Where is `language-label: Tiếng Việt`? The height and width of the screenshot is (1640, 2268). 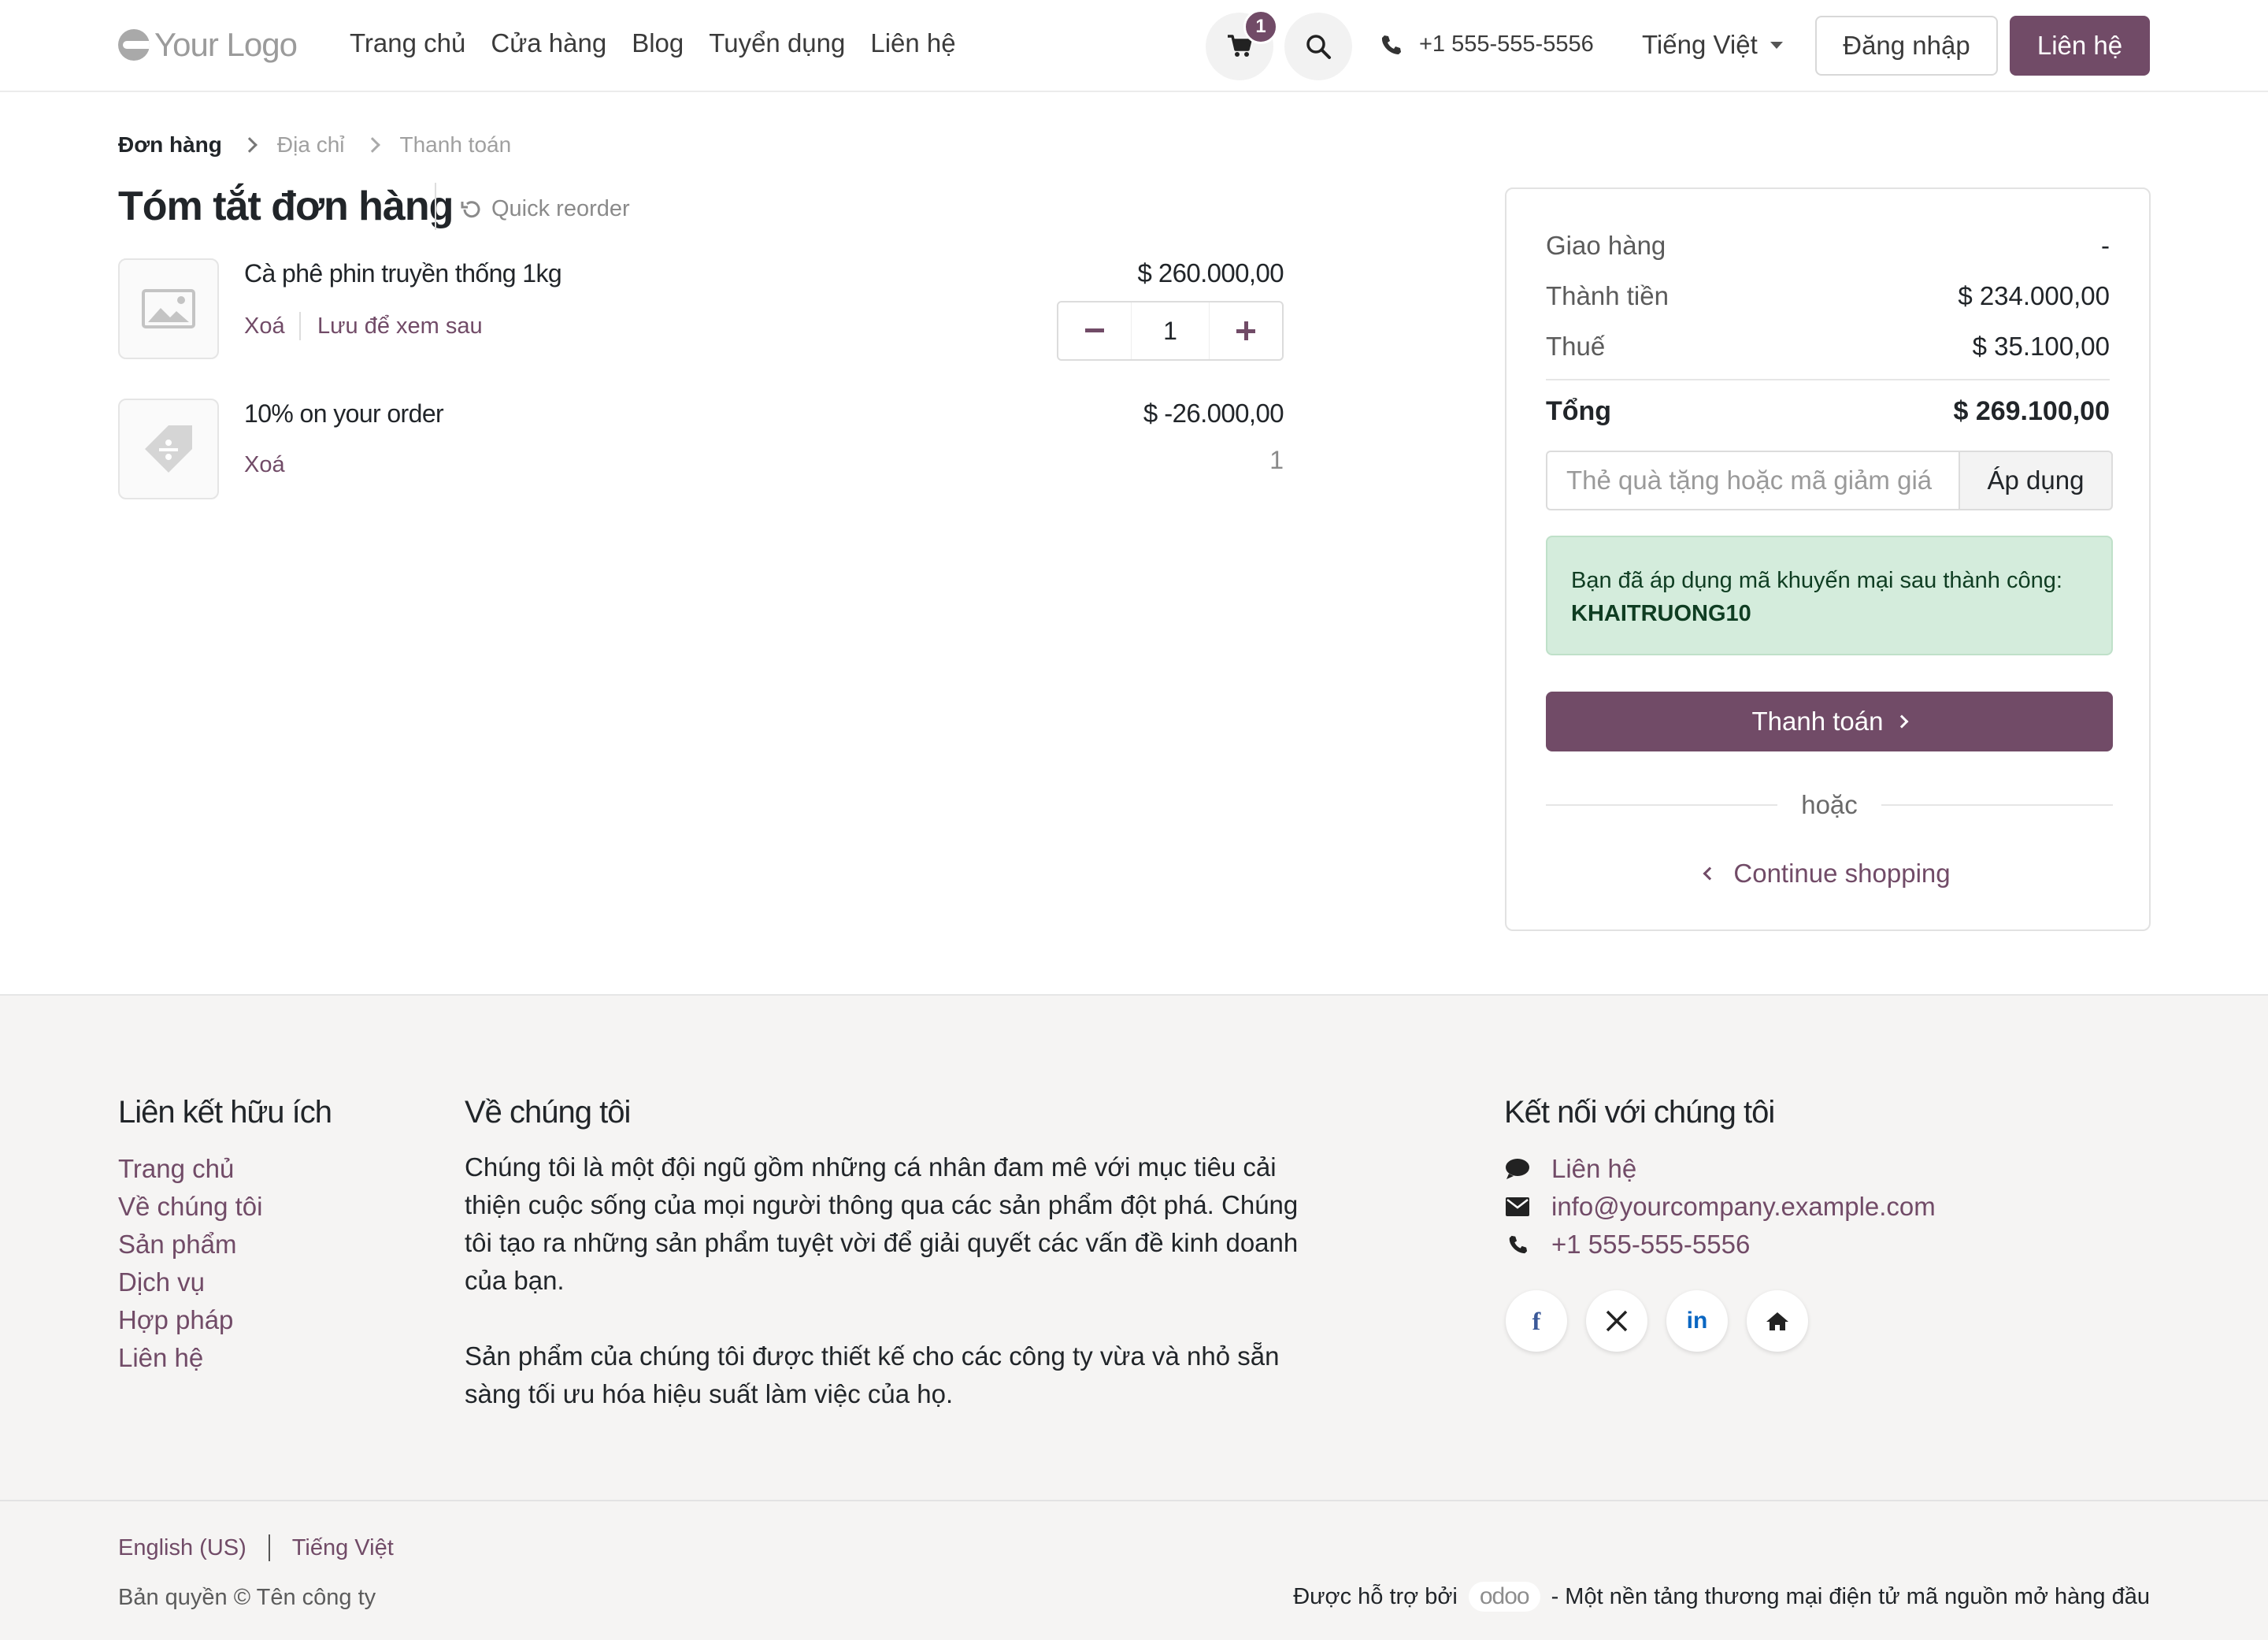 language-label: Tiếng Việt is located at coordinates (1700, 44).